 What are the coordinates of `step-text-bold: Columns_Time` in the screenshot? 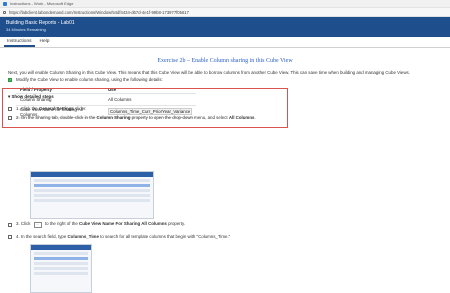 It's located at (83, 236).